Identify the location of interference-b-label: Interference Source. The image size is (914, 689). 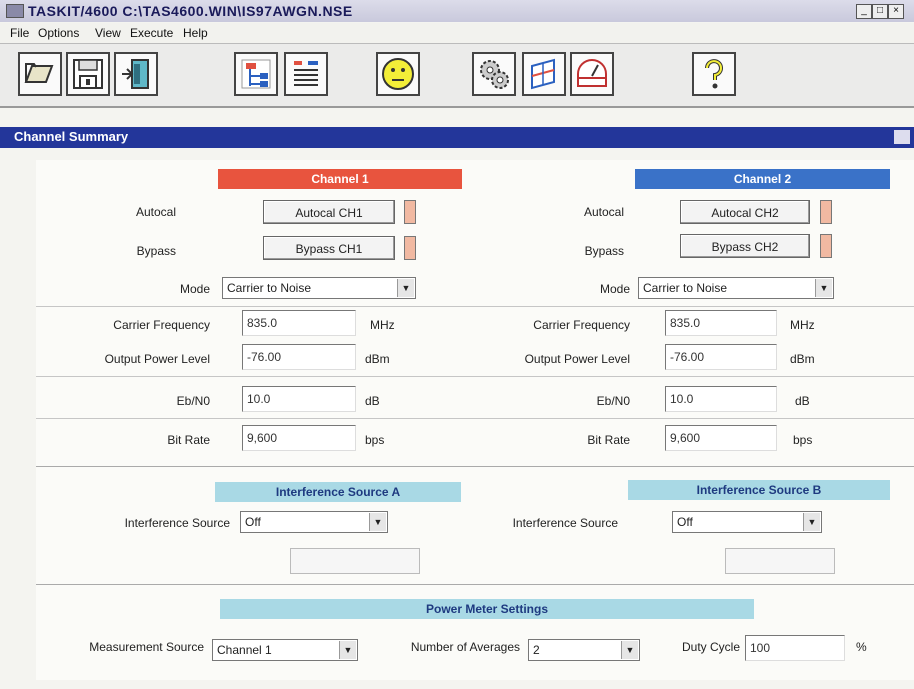
(565, 523).